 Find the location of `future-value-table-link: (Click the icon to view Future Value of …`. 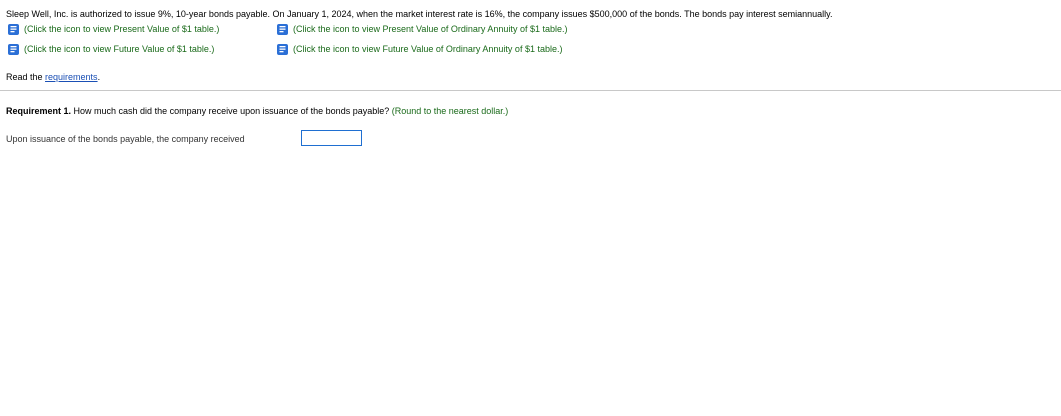

future-value-table-link: (Click the icon to view Future Value of … is located at coordinates (110, 49).